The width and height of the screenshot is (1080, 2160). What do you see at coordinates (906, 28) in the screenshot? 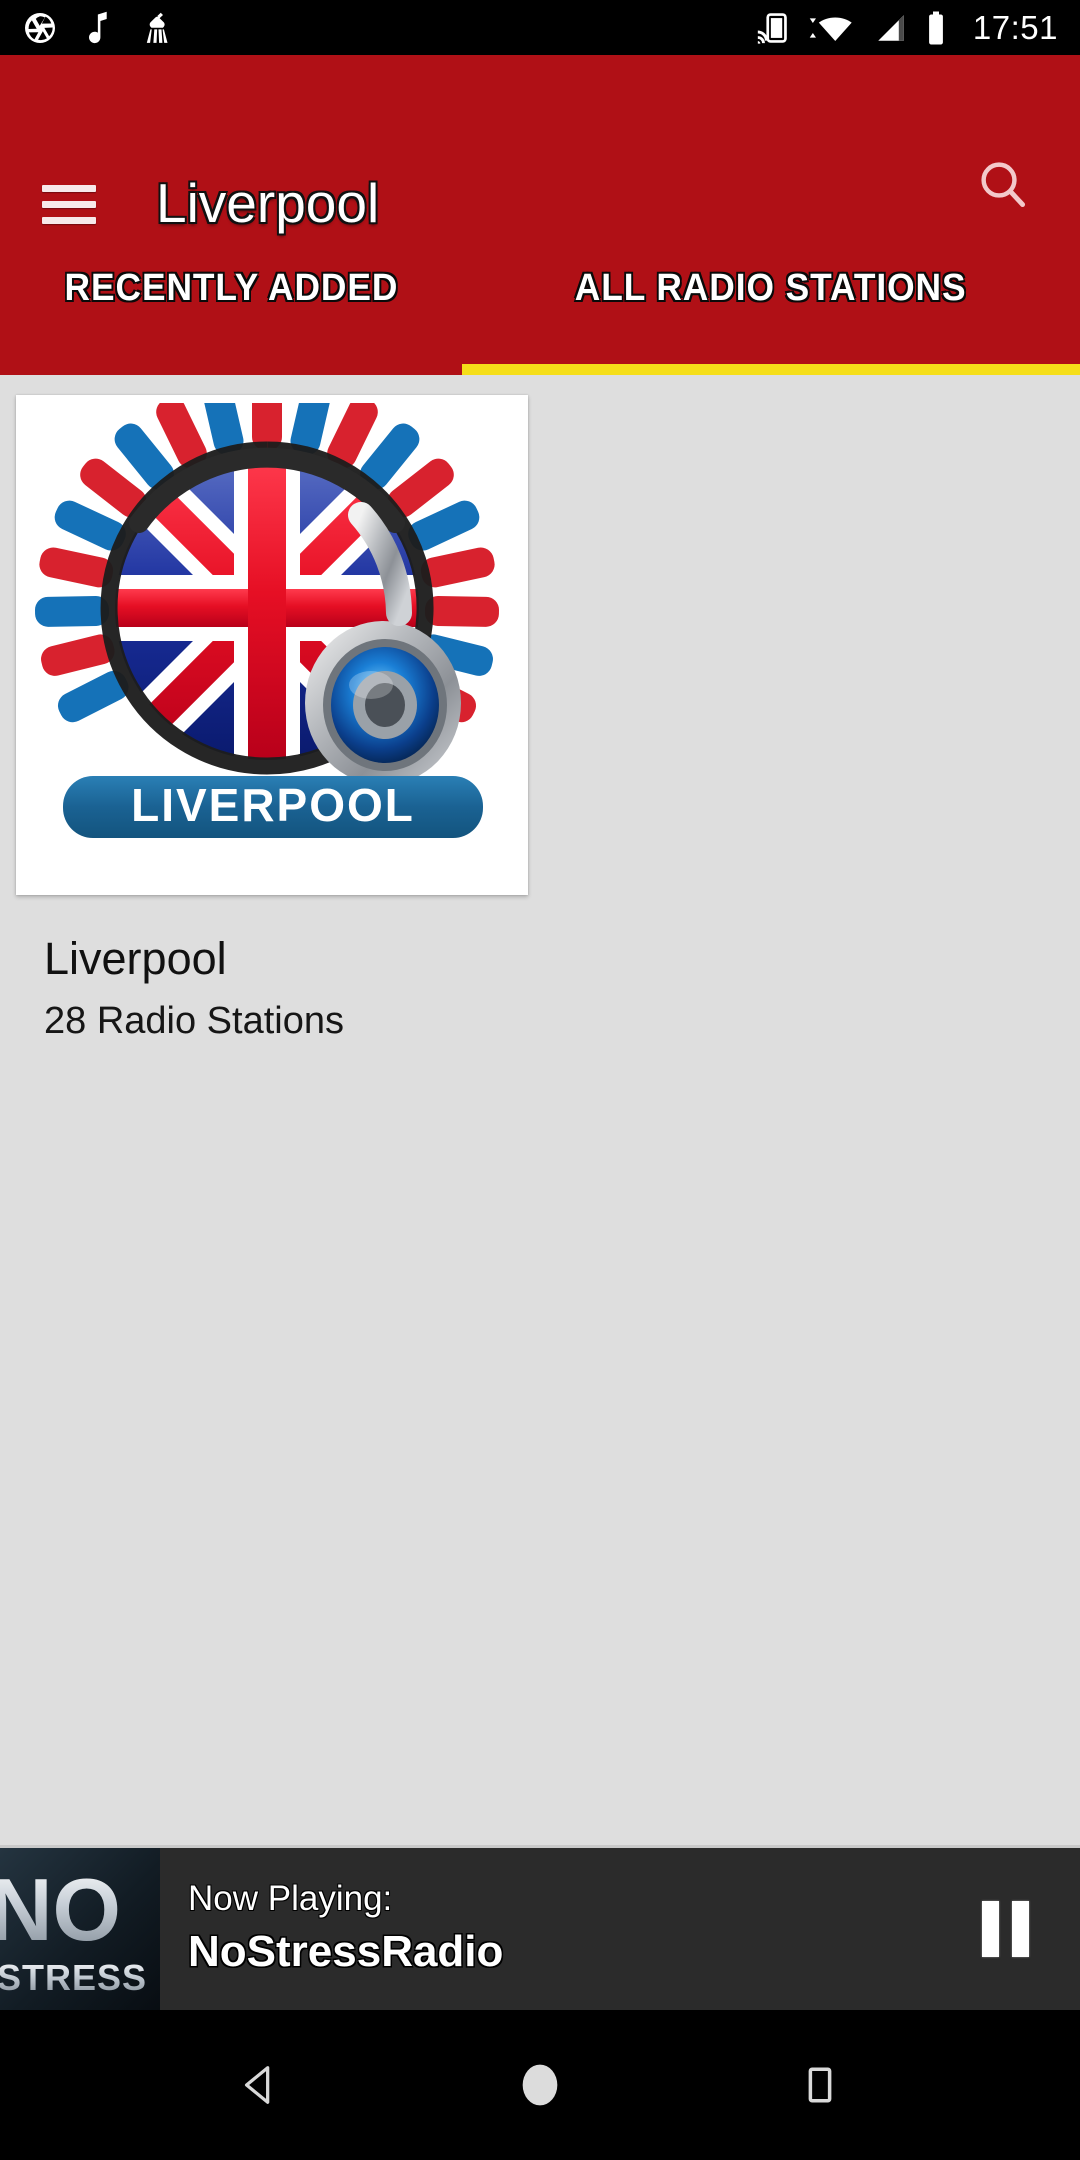
I see `status-bar-right-icons: 17:51` at bounding box center [906, 28].